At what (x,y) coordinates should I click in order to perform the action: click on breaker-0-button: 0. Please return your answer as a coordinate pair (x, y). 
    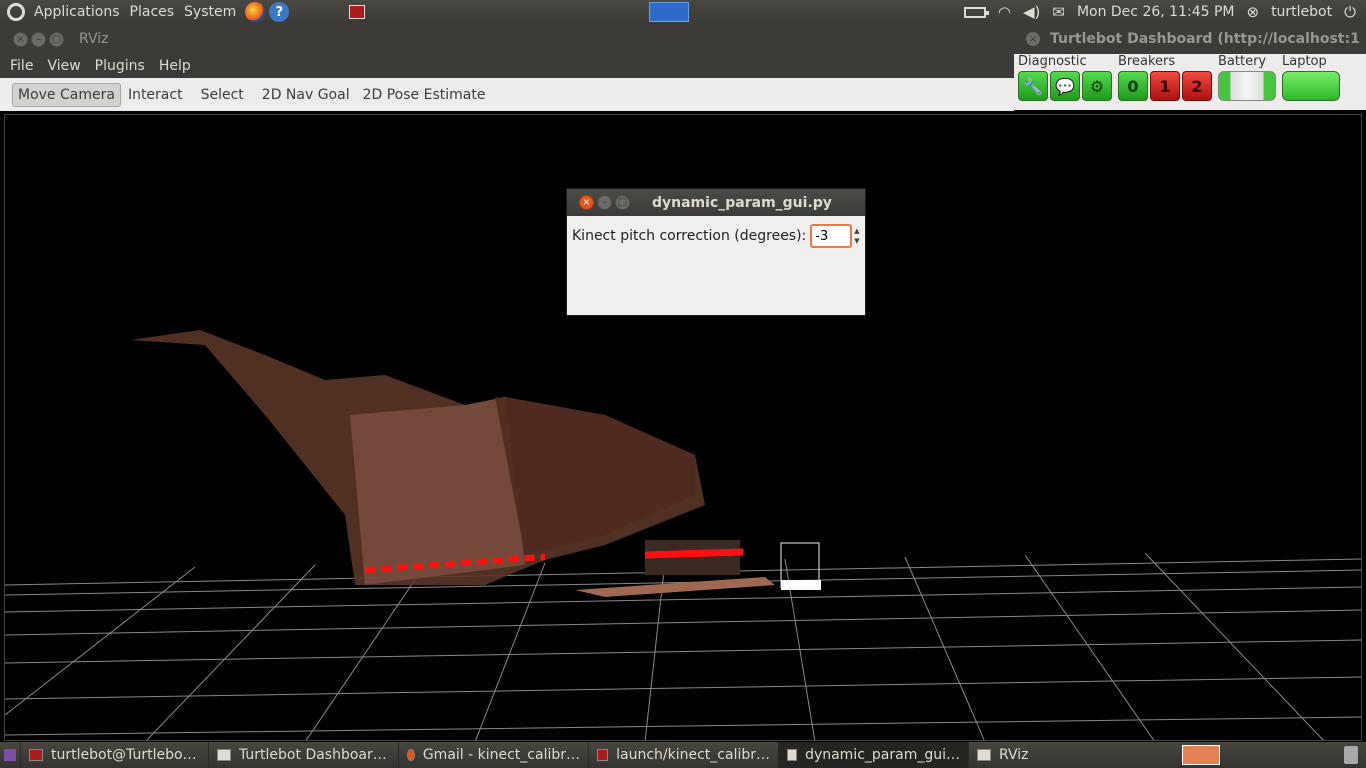
    Looking at the image, I should click on (1133, 86).